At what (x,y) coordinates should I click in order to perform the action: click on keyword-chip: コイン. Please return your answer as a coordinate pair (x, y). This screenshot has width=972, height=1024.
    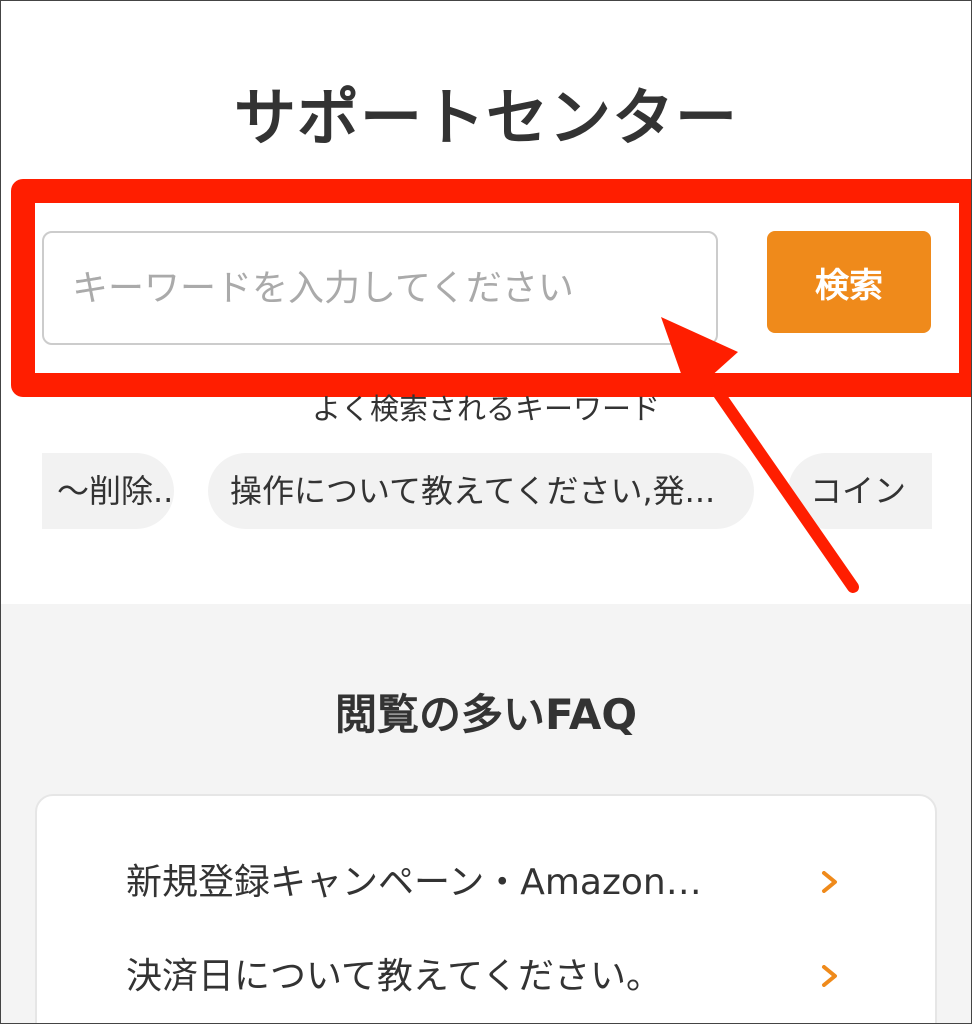
    Looking at the image, I should click on (860, 491).